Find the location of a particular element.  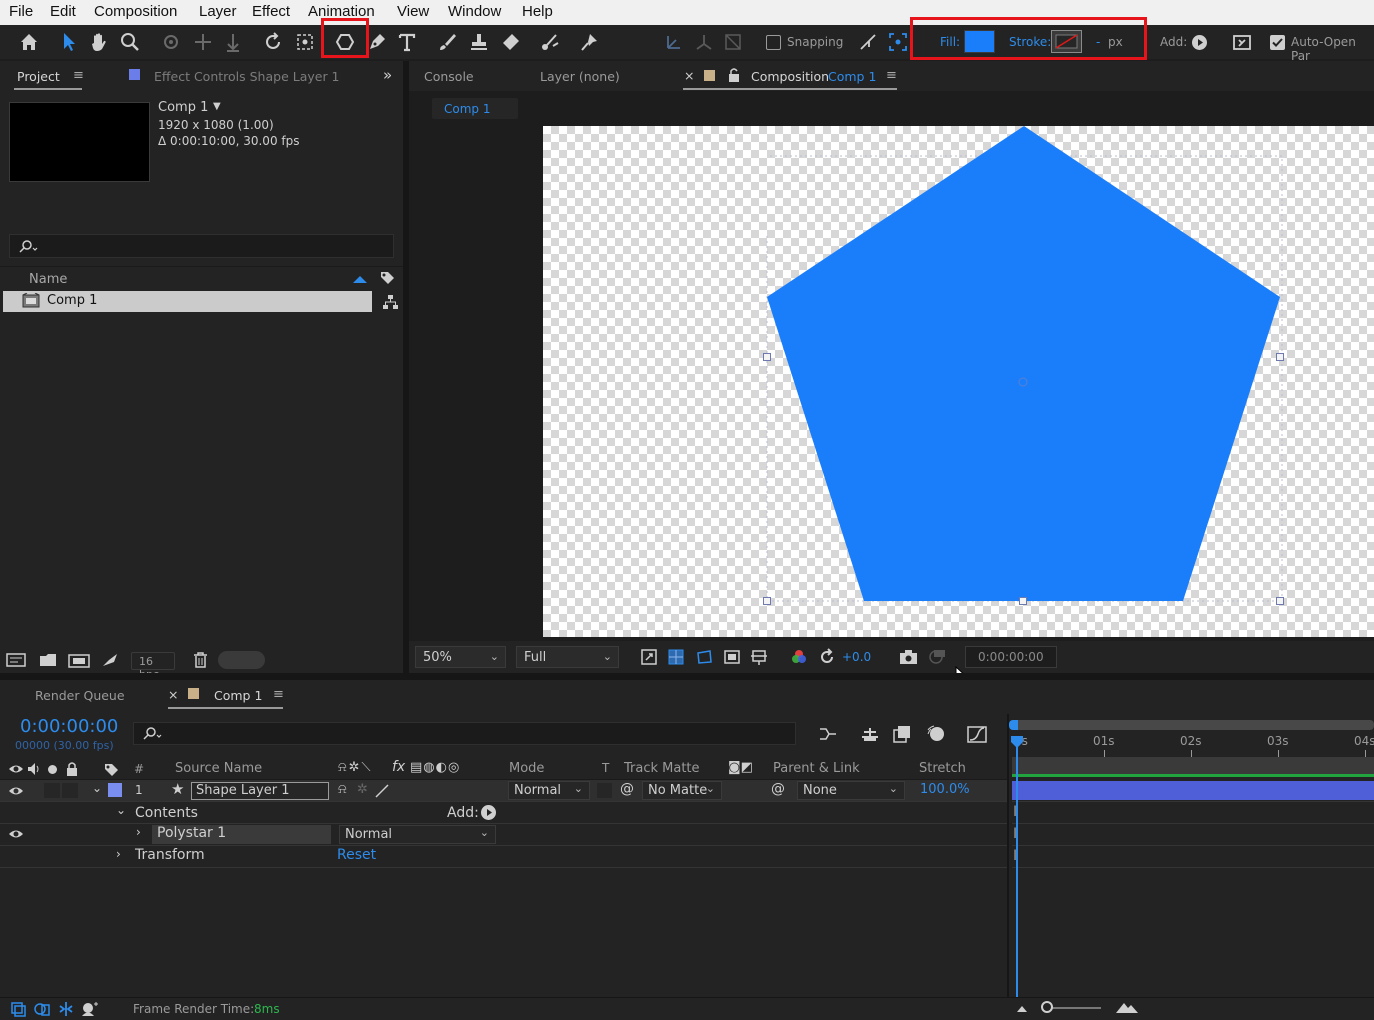

parent-pickwhip-icon: @ is located at coordinates (778, 789).